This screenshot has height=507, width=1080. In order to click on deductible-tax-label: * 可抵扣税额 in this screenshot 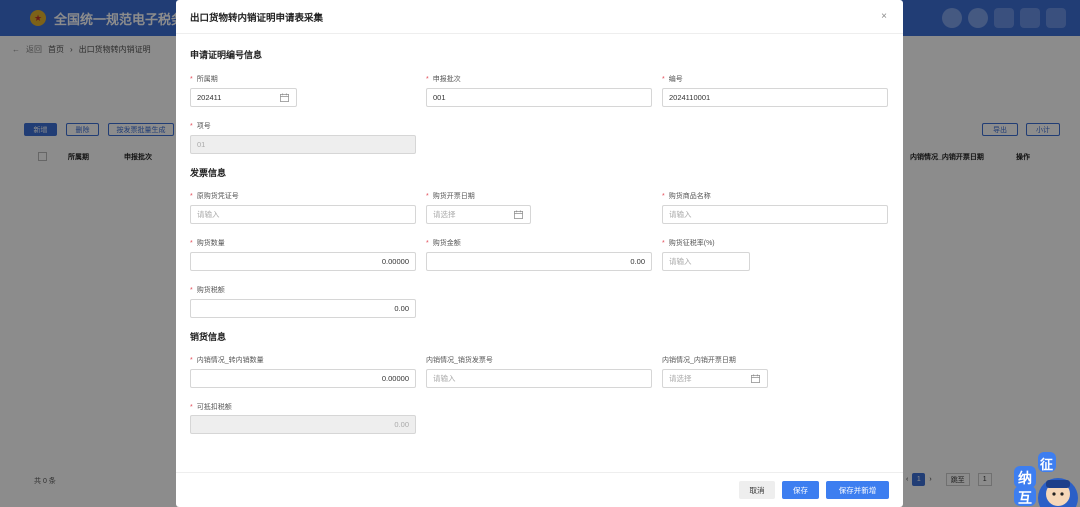, I will do `click(211, 407)`.